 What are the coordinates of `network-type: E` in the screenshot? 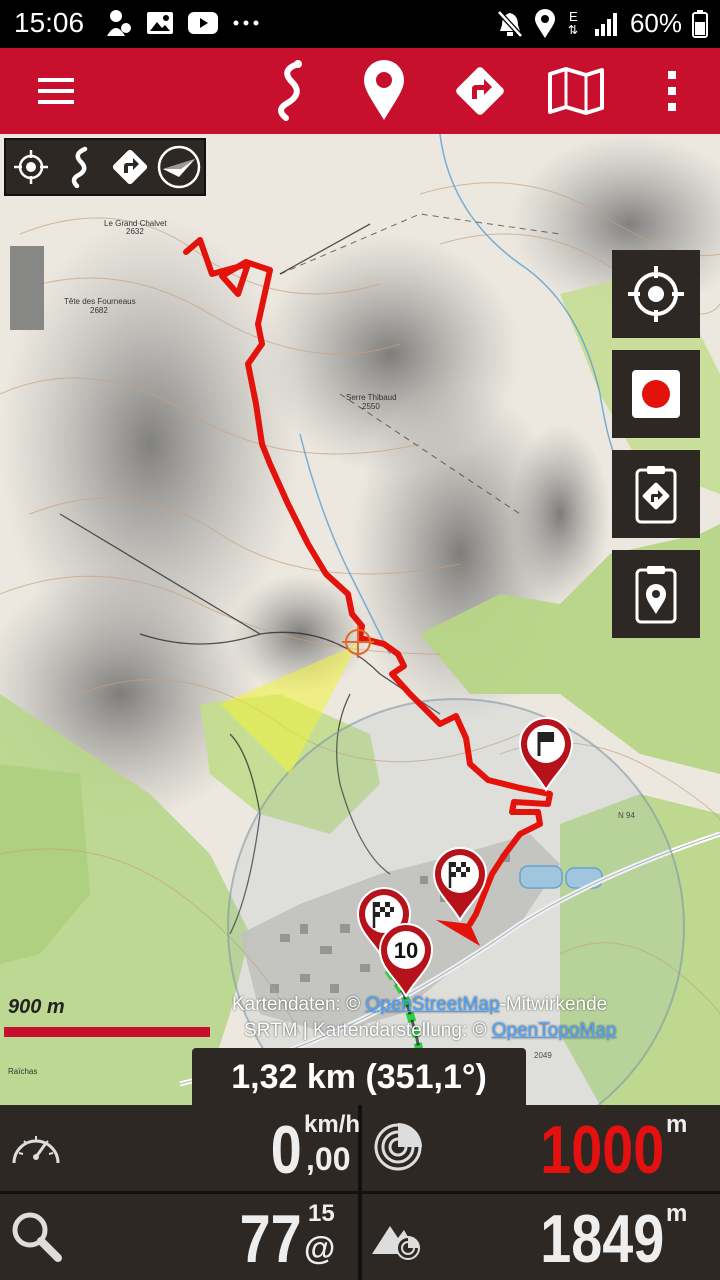 It's located at (573, 16).